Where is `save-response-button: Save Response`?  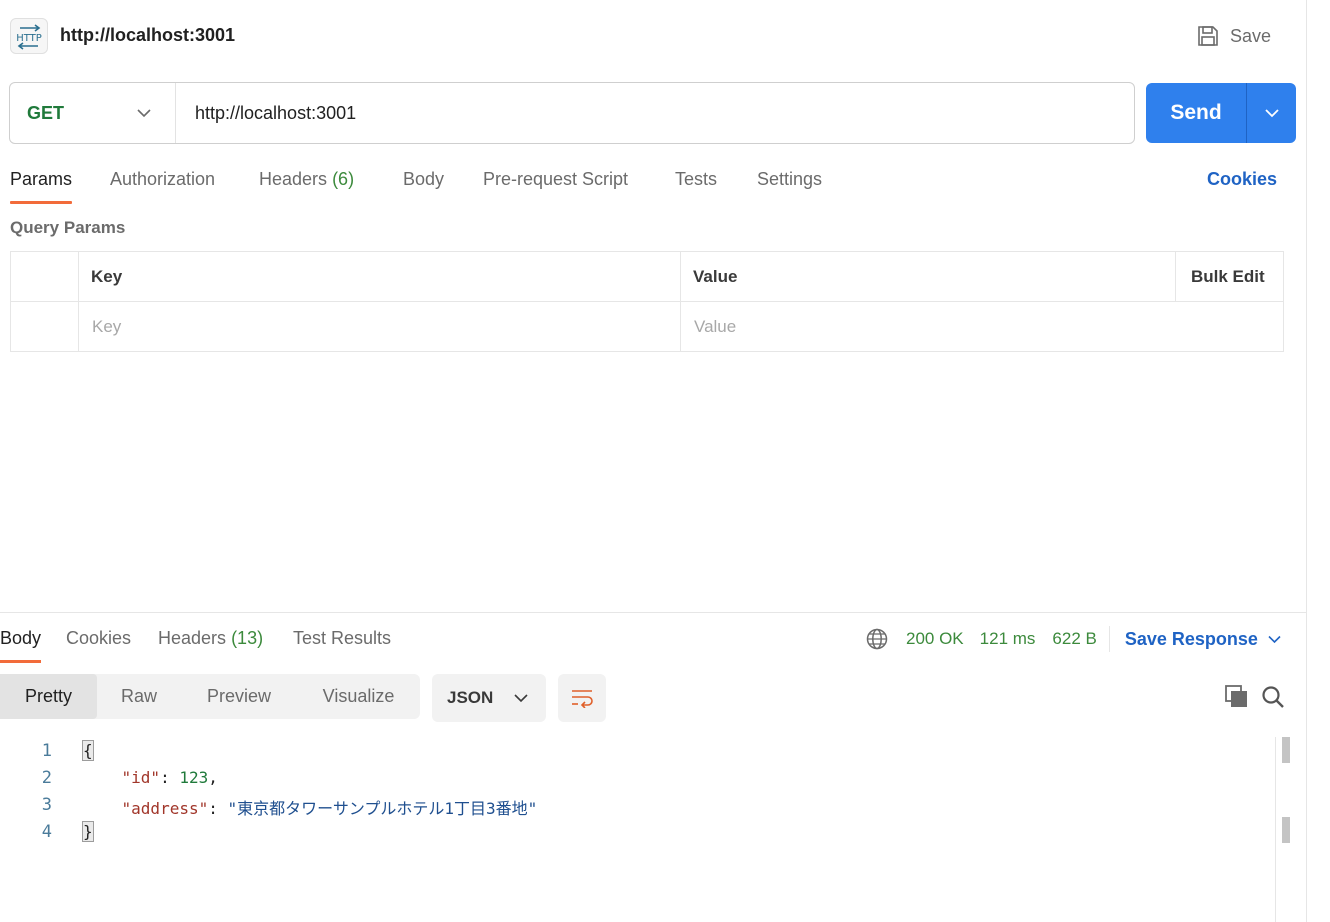
save-response-button: Save Response is located at coordinates (1203, 639).